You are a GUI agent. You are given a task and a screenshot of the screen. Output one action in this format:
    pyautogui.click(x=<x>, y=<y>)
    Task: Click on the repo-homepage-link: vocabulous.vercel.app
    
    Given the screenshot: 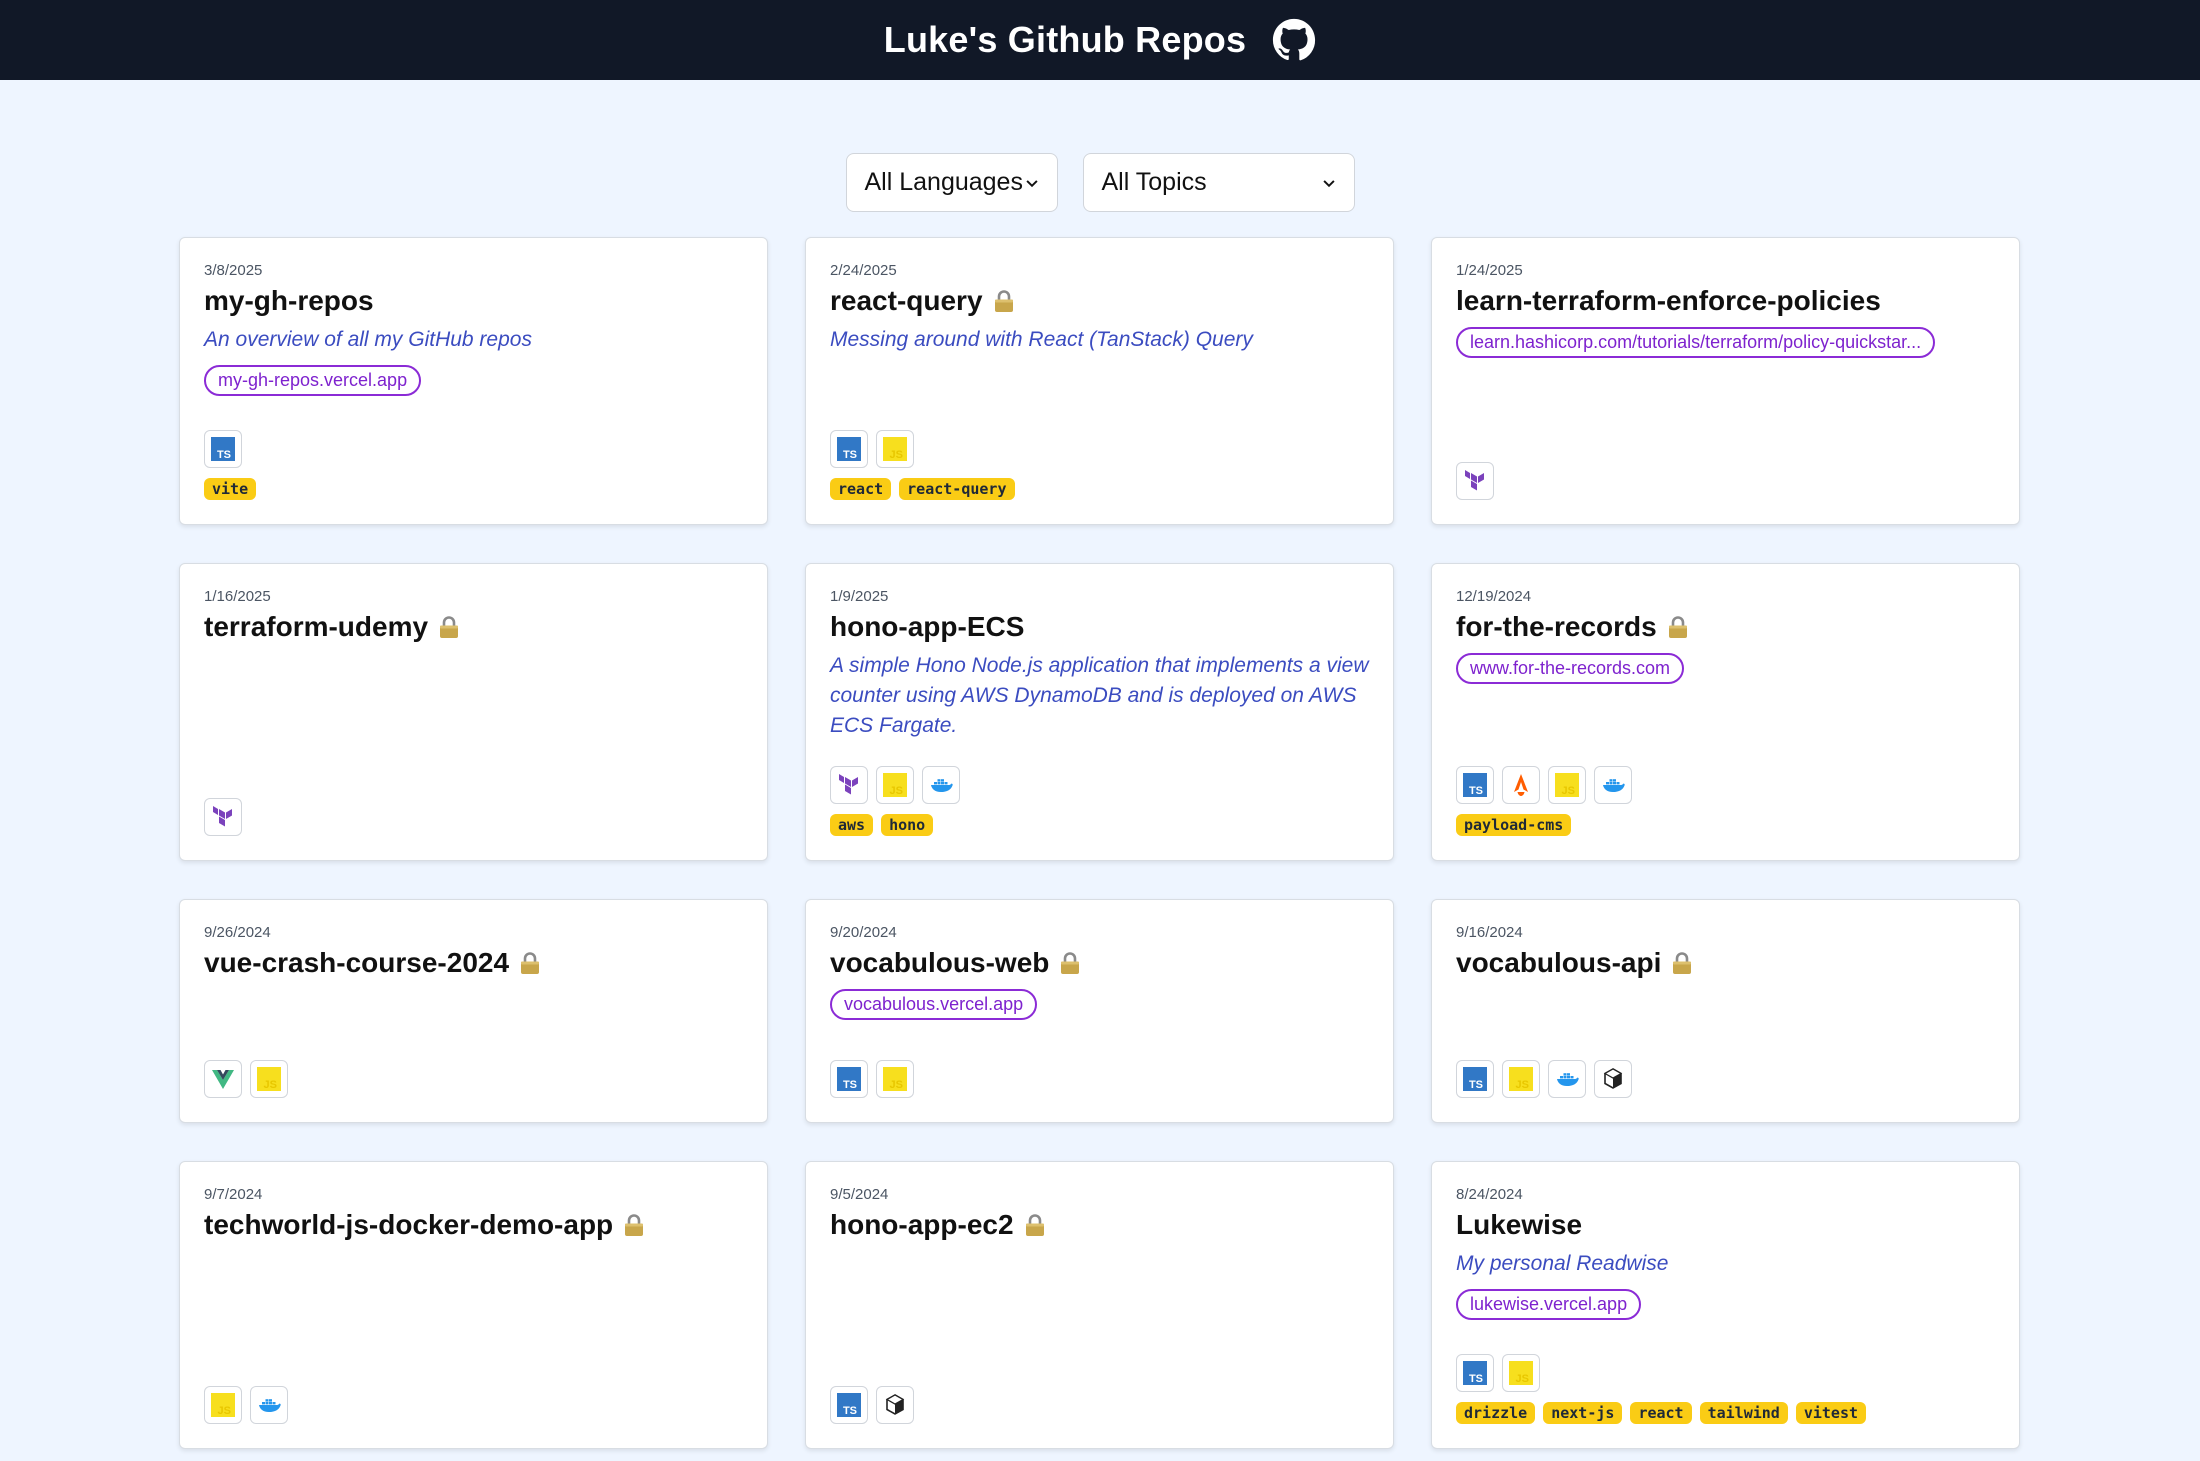 What is the action you would take?
    pyautogui.click(x=934, y=1004)
    